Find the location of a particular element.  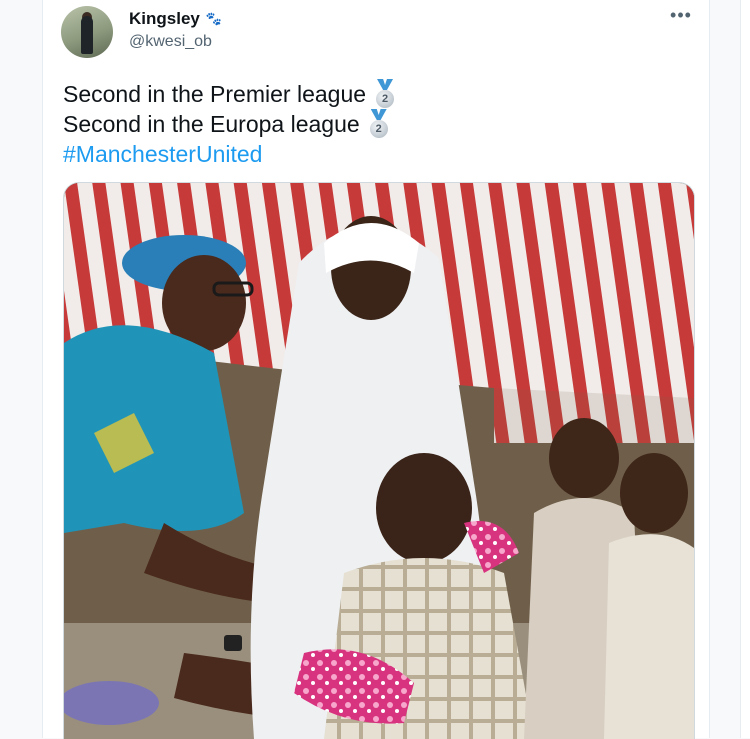

girl-2-dress is located at coordinates (649, 636).